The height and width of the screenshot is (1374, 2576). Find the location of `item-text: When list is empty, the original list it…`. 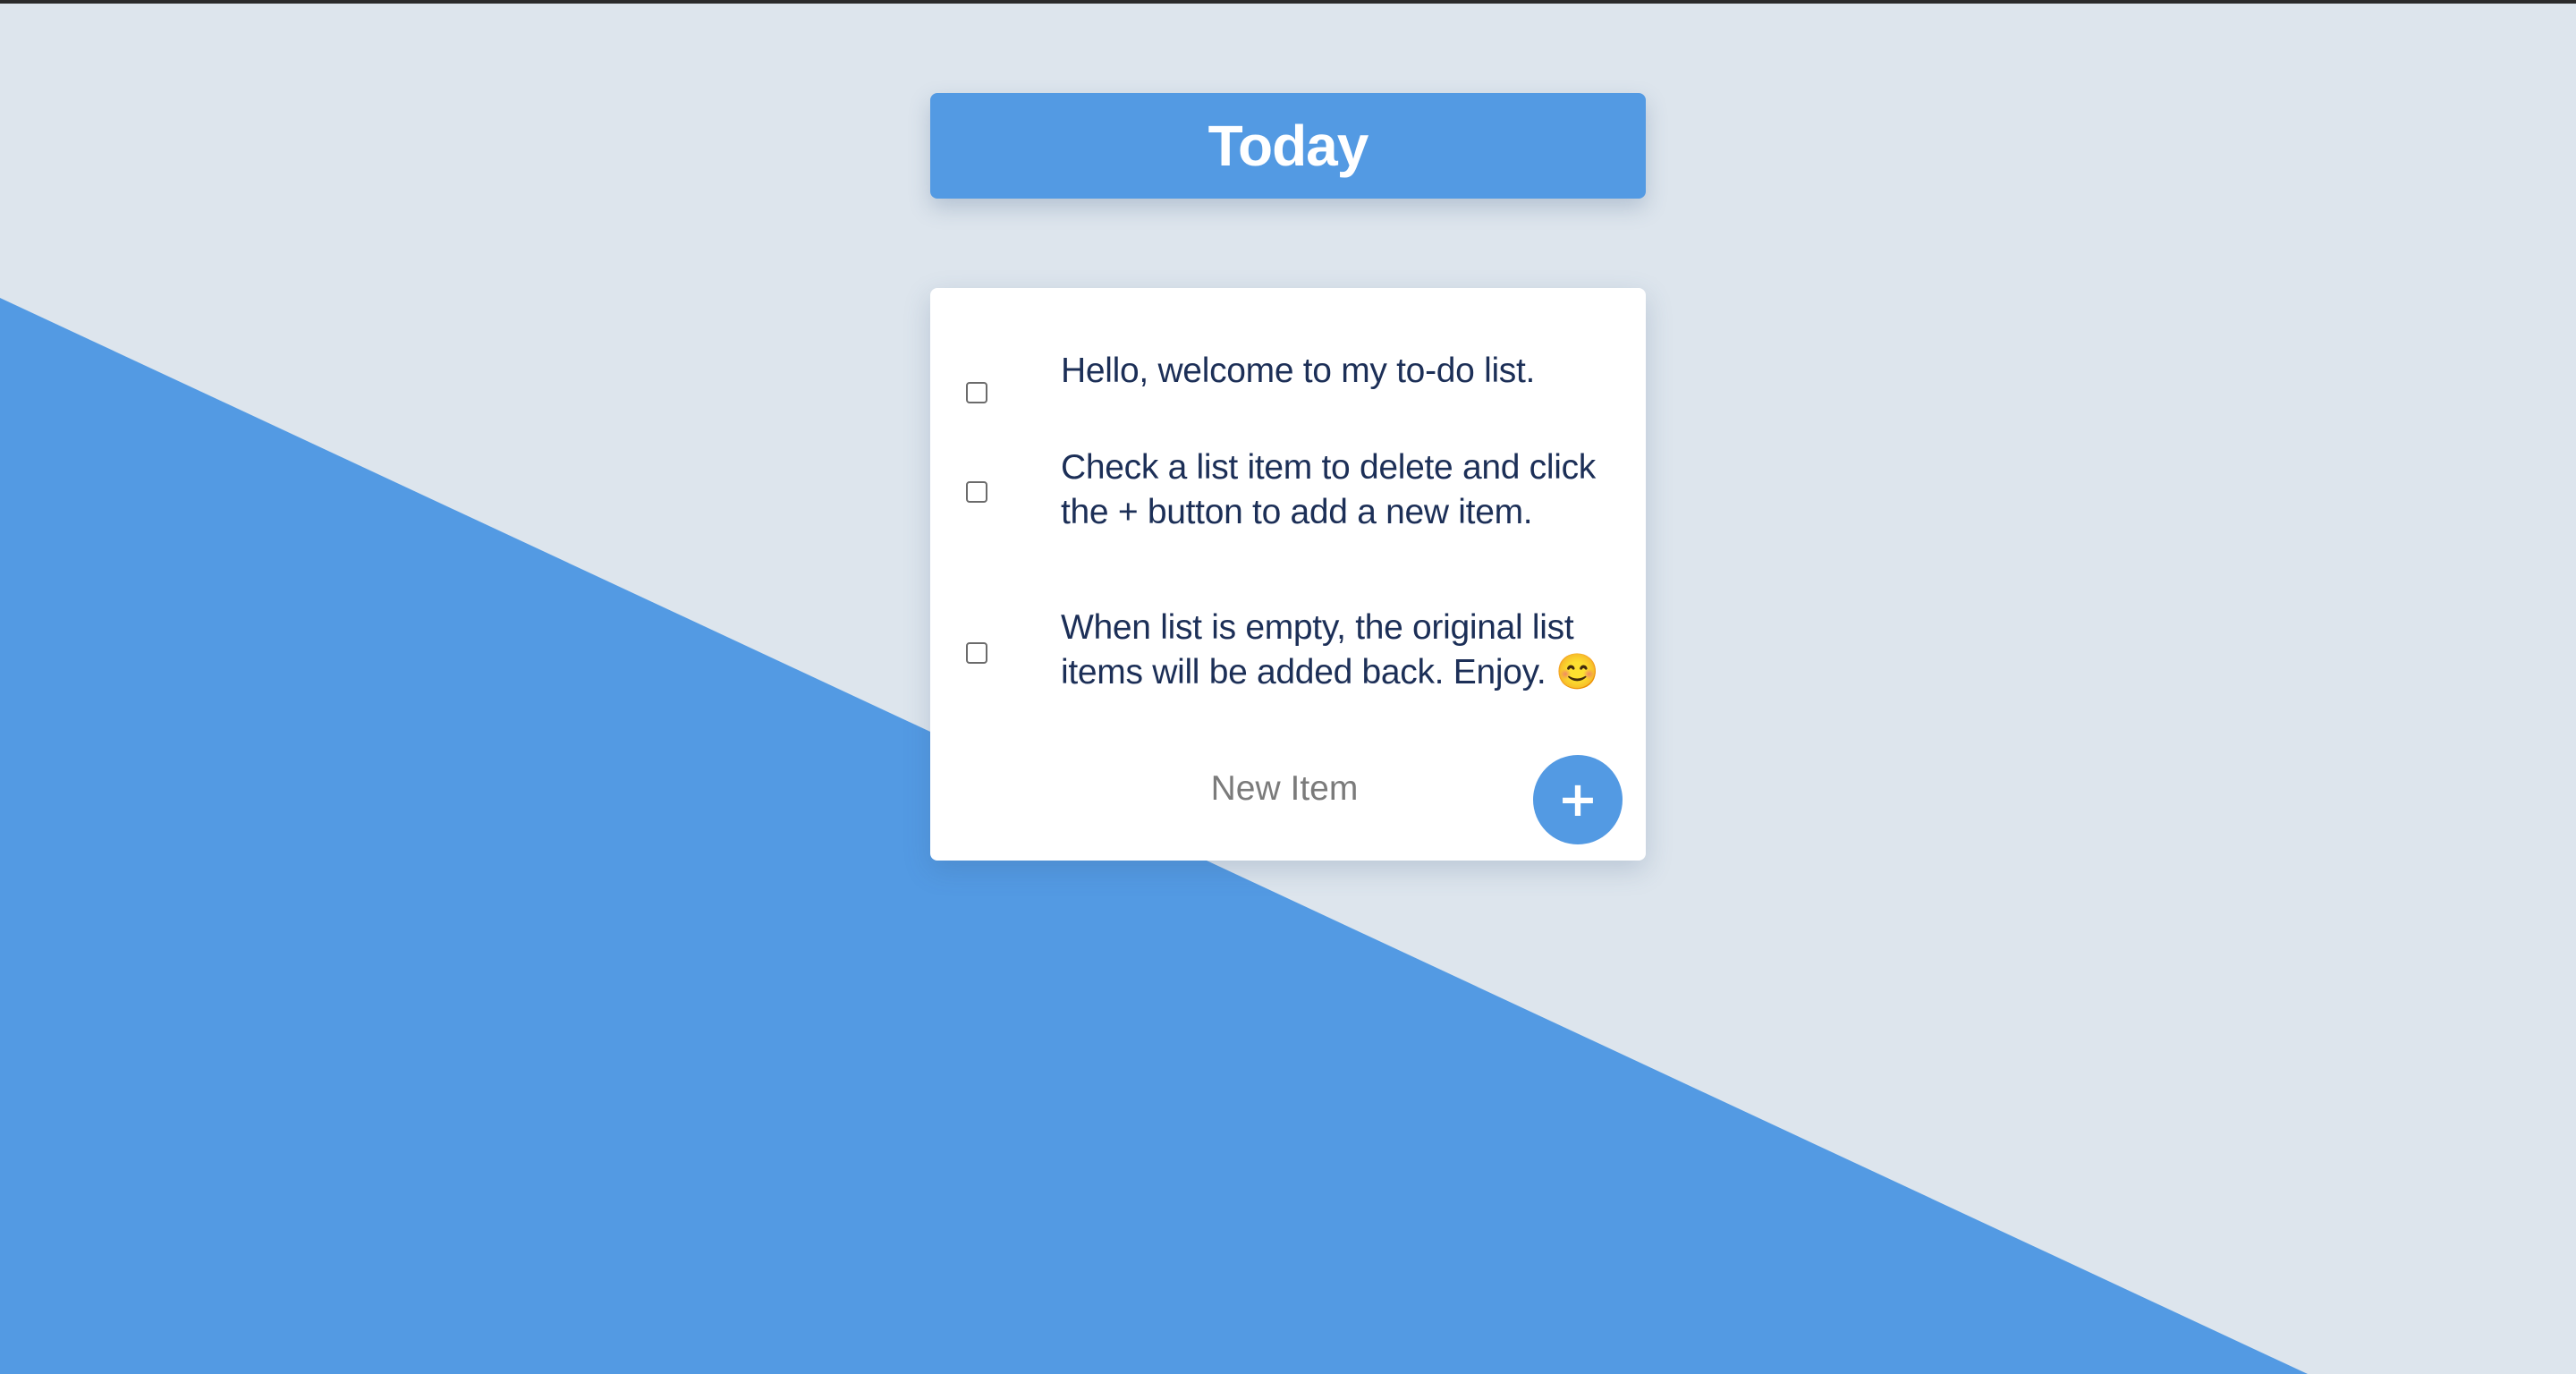

item-text: When list is empty, the original list it… is located at coordinates (1330, 649).